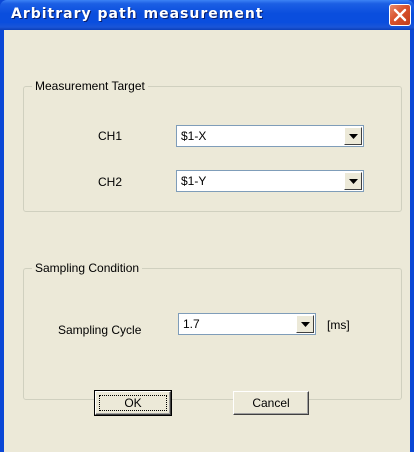 Image resolution: width=414 pixels, height=452 pixels. Describe the element at coordinates (137, 14) in the screenshot. I see `window-title: Arbitrary path measurement` at that location.